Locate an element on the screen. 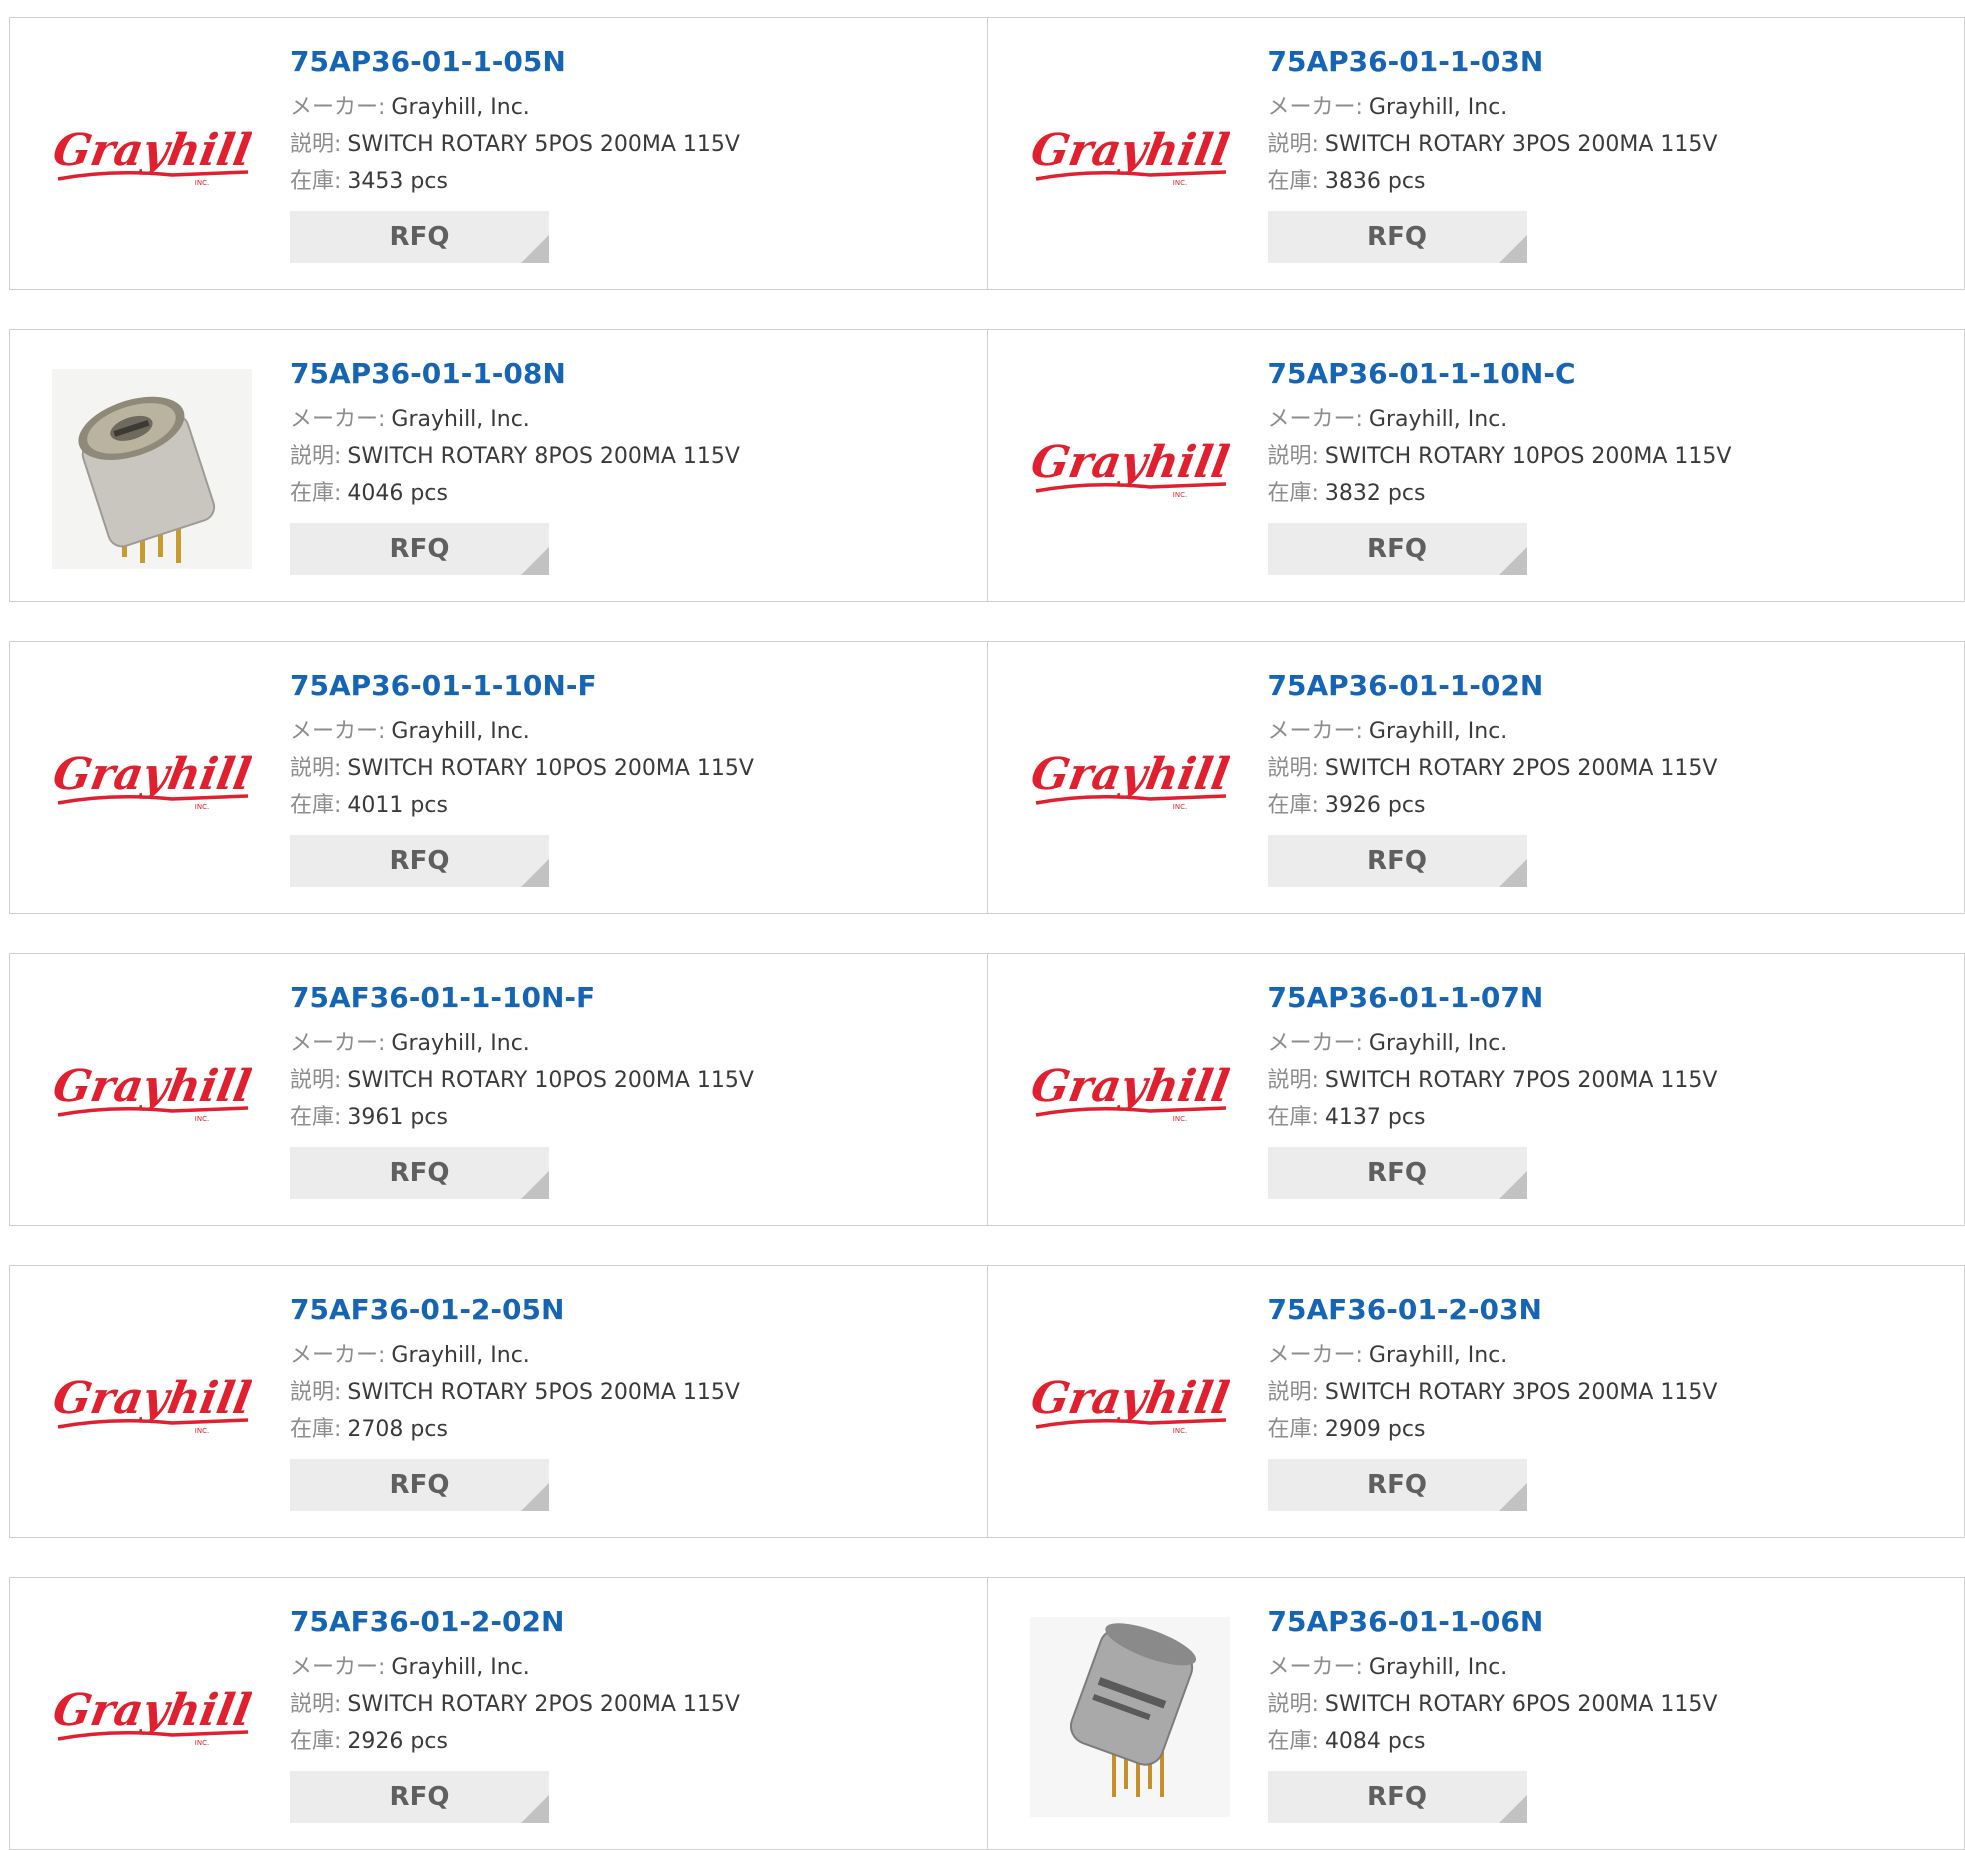 Image resolution: width=1965 pixels, height=1850 pixels. part-number-link: 75AP36-01-1-10N-C is located at coordinates (1611, 374).